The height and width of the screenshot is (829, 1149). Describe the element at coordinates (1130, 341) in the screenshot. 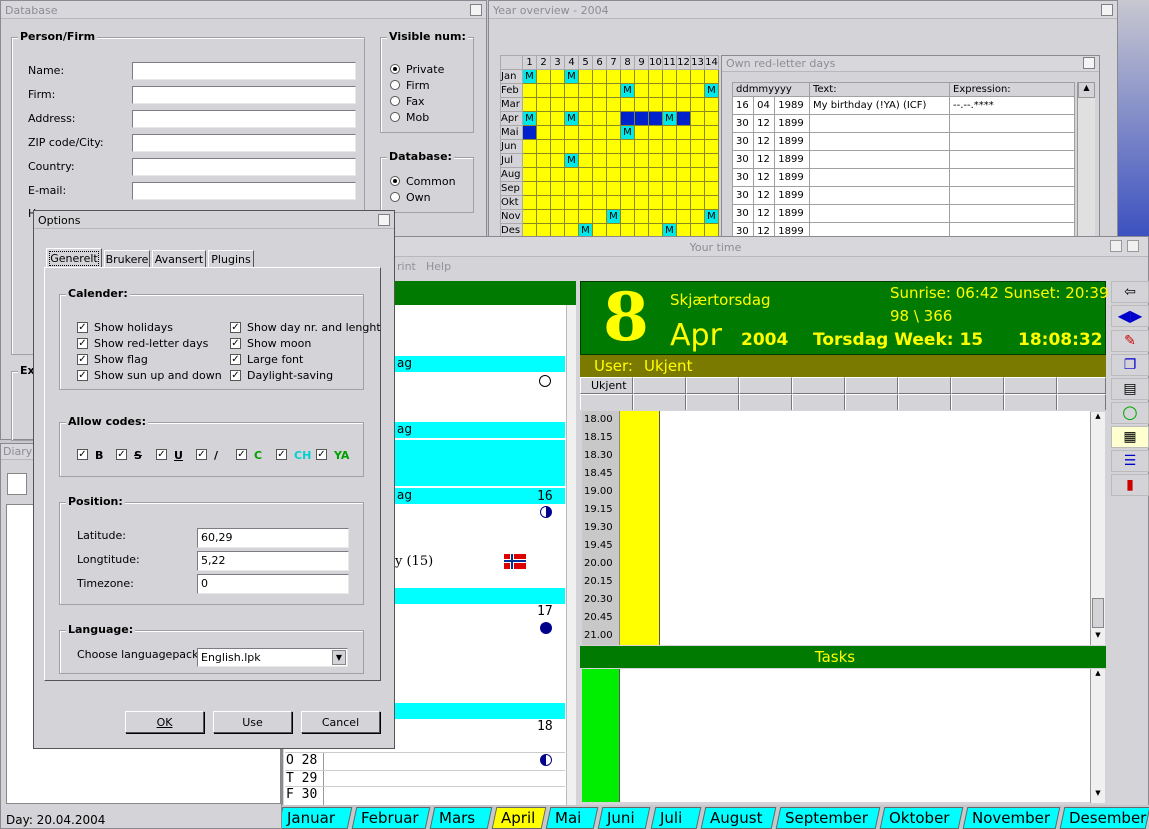

I see `eraser-icon: ✎` at that location.